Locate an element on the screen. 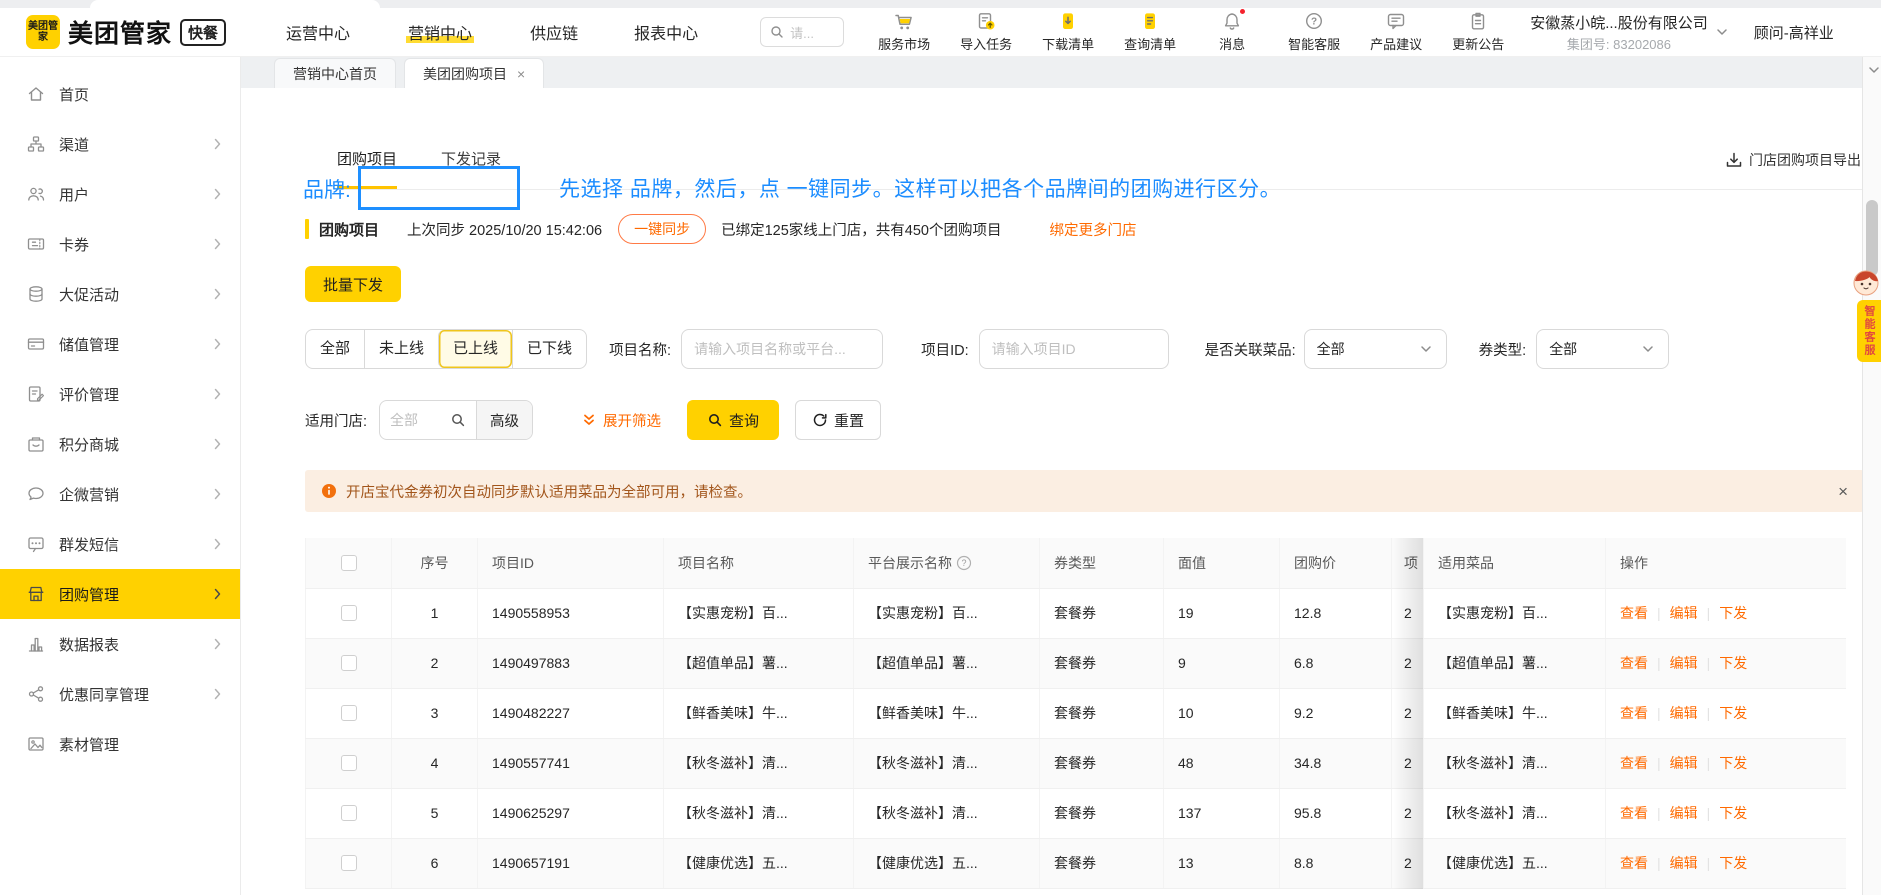 The height and width of the screenshot is (895, 1881). select-all-checkbox is located at coordinates (348, 562).